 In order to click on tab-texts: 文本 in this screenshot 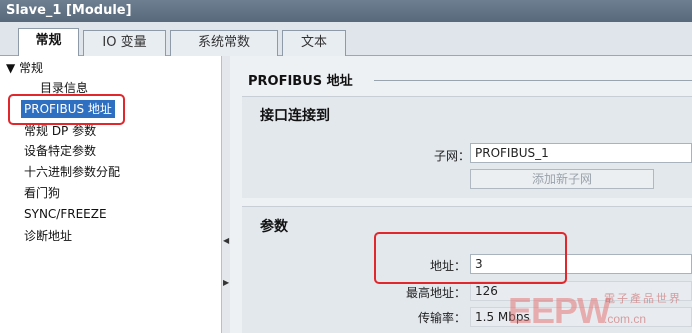, I will do `click(314, 43)`.